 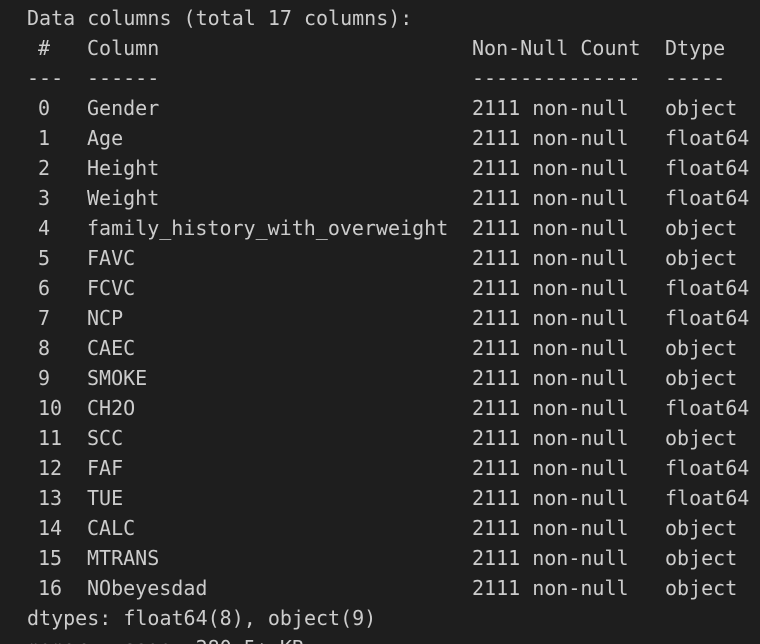 What do you see at coordinates (44, 168) in the screenshot?
I see `row-index: 2` at bounding box center [44, 168].